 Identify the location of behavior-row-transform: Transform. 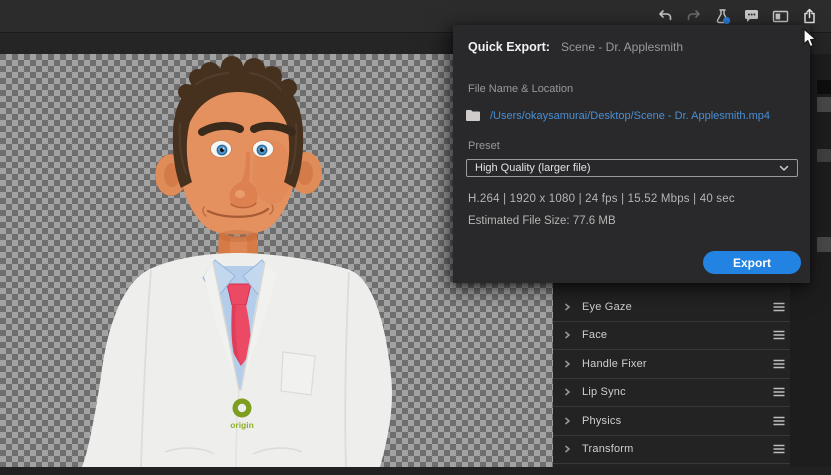
(671, 450).